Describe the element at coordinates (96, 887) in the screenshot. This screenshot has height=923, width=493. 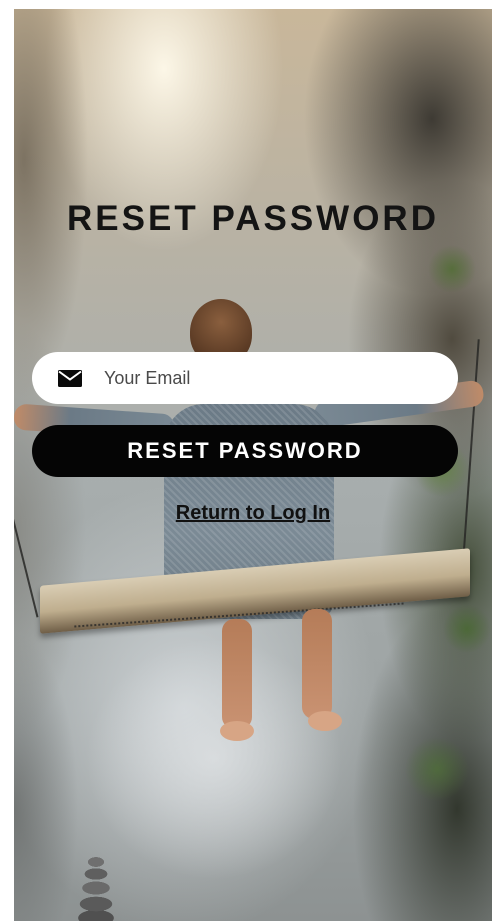
I see `stacked-stones` at that location.